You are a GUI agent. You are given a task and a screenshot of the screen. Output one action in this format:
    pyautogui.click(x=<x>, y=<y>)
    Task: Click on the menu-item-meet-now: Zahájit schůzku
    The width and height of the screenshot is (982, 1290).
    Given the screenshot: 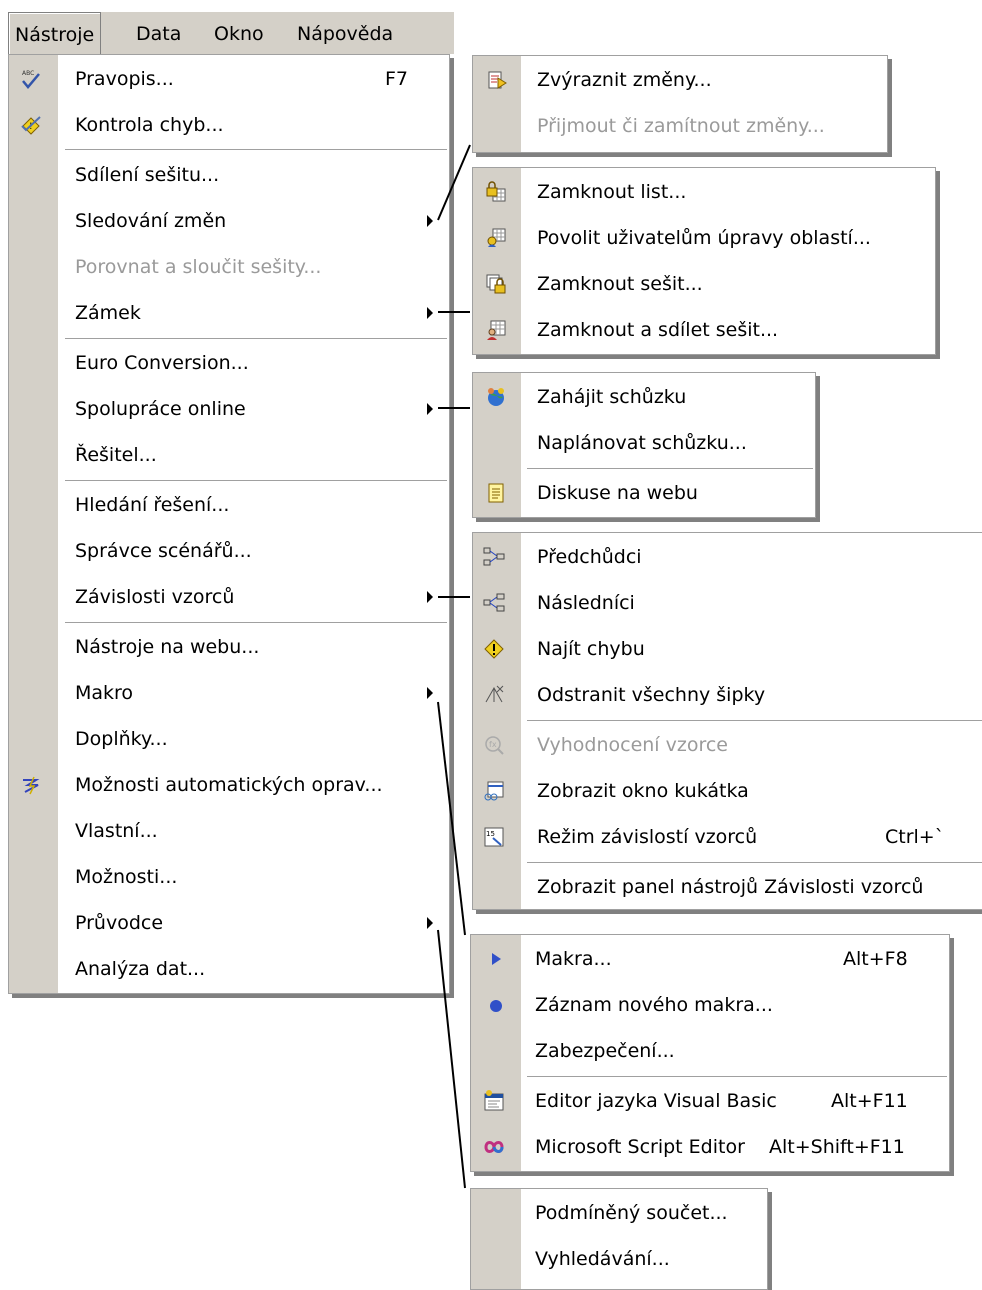 What is the action you would take?
    pyautogui.click(x=644, y=397)
    